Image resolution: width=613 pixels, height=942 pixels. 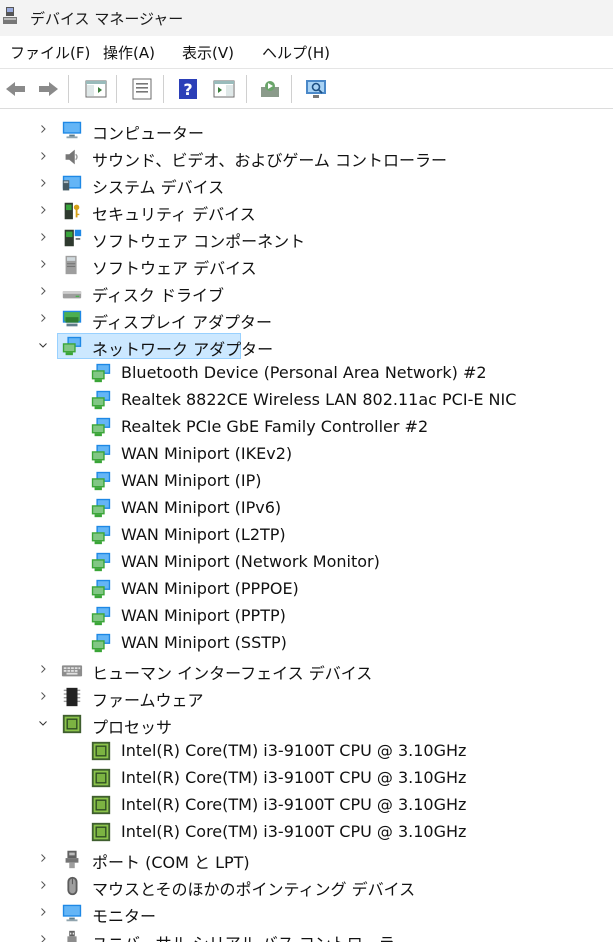 What do you see at coordinates (72, 295) in the screenshot?
I see `disk-drive-icon` at bounding box center [72, 295].